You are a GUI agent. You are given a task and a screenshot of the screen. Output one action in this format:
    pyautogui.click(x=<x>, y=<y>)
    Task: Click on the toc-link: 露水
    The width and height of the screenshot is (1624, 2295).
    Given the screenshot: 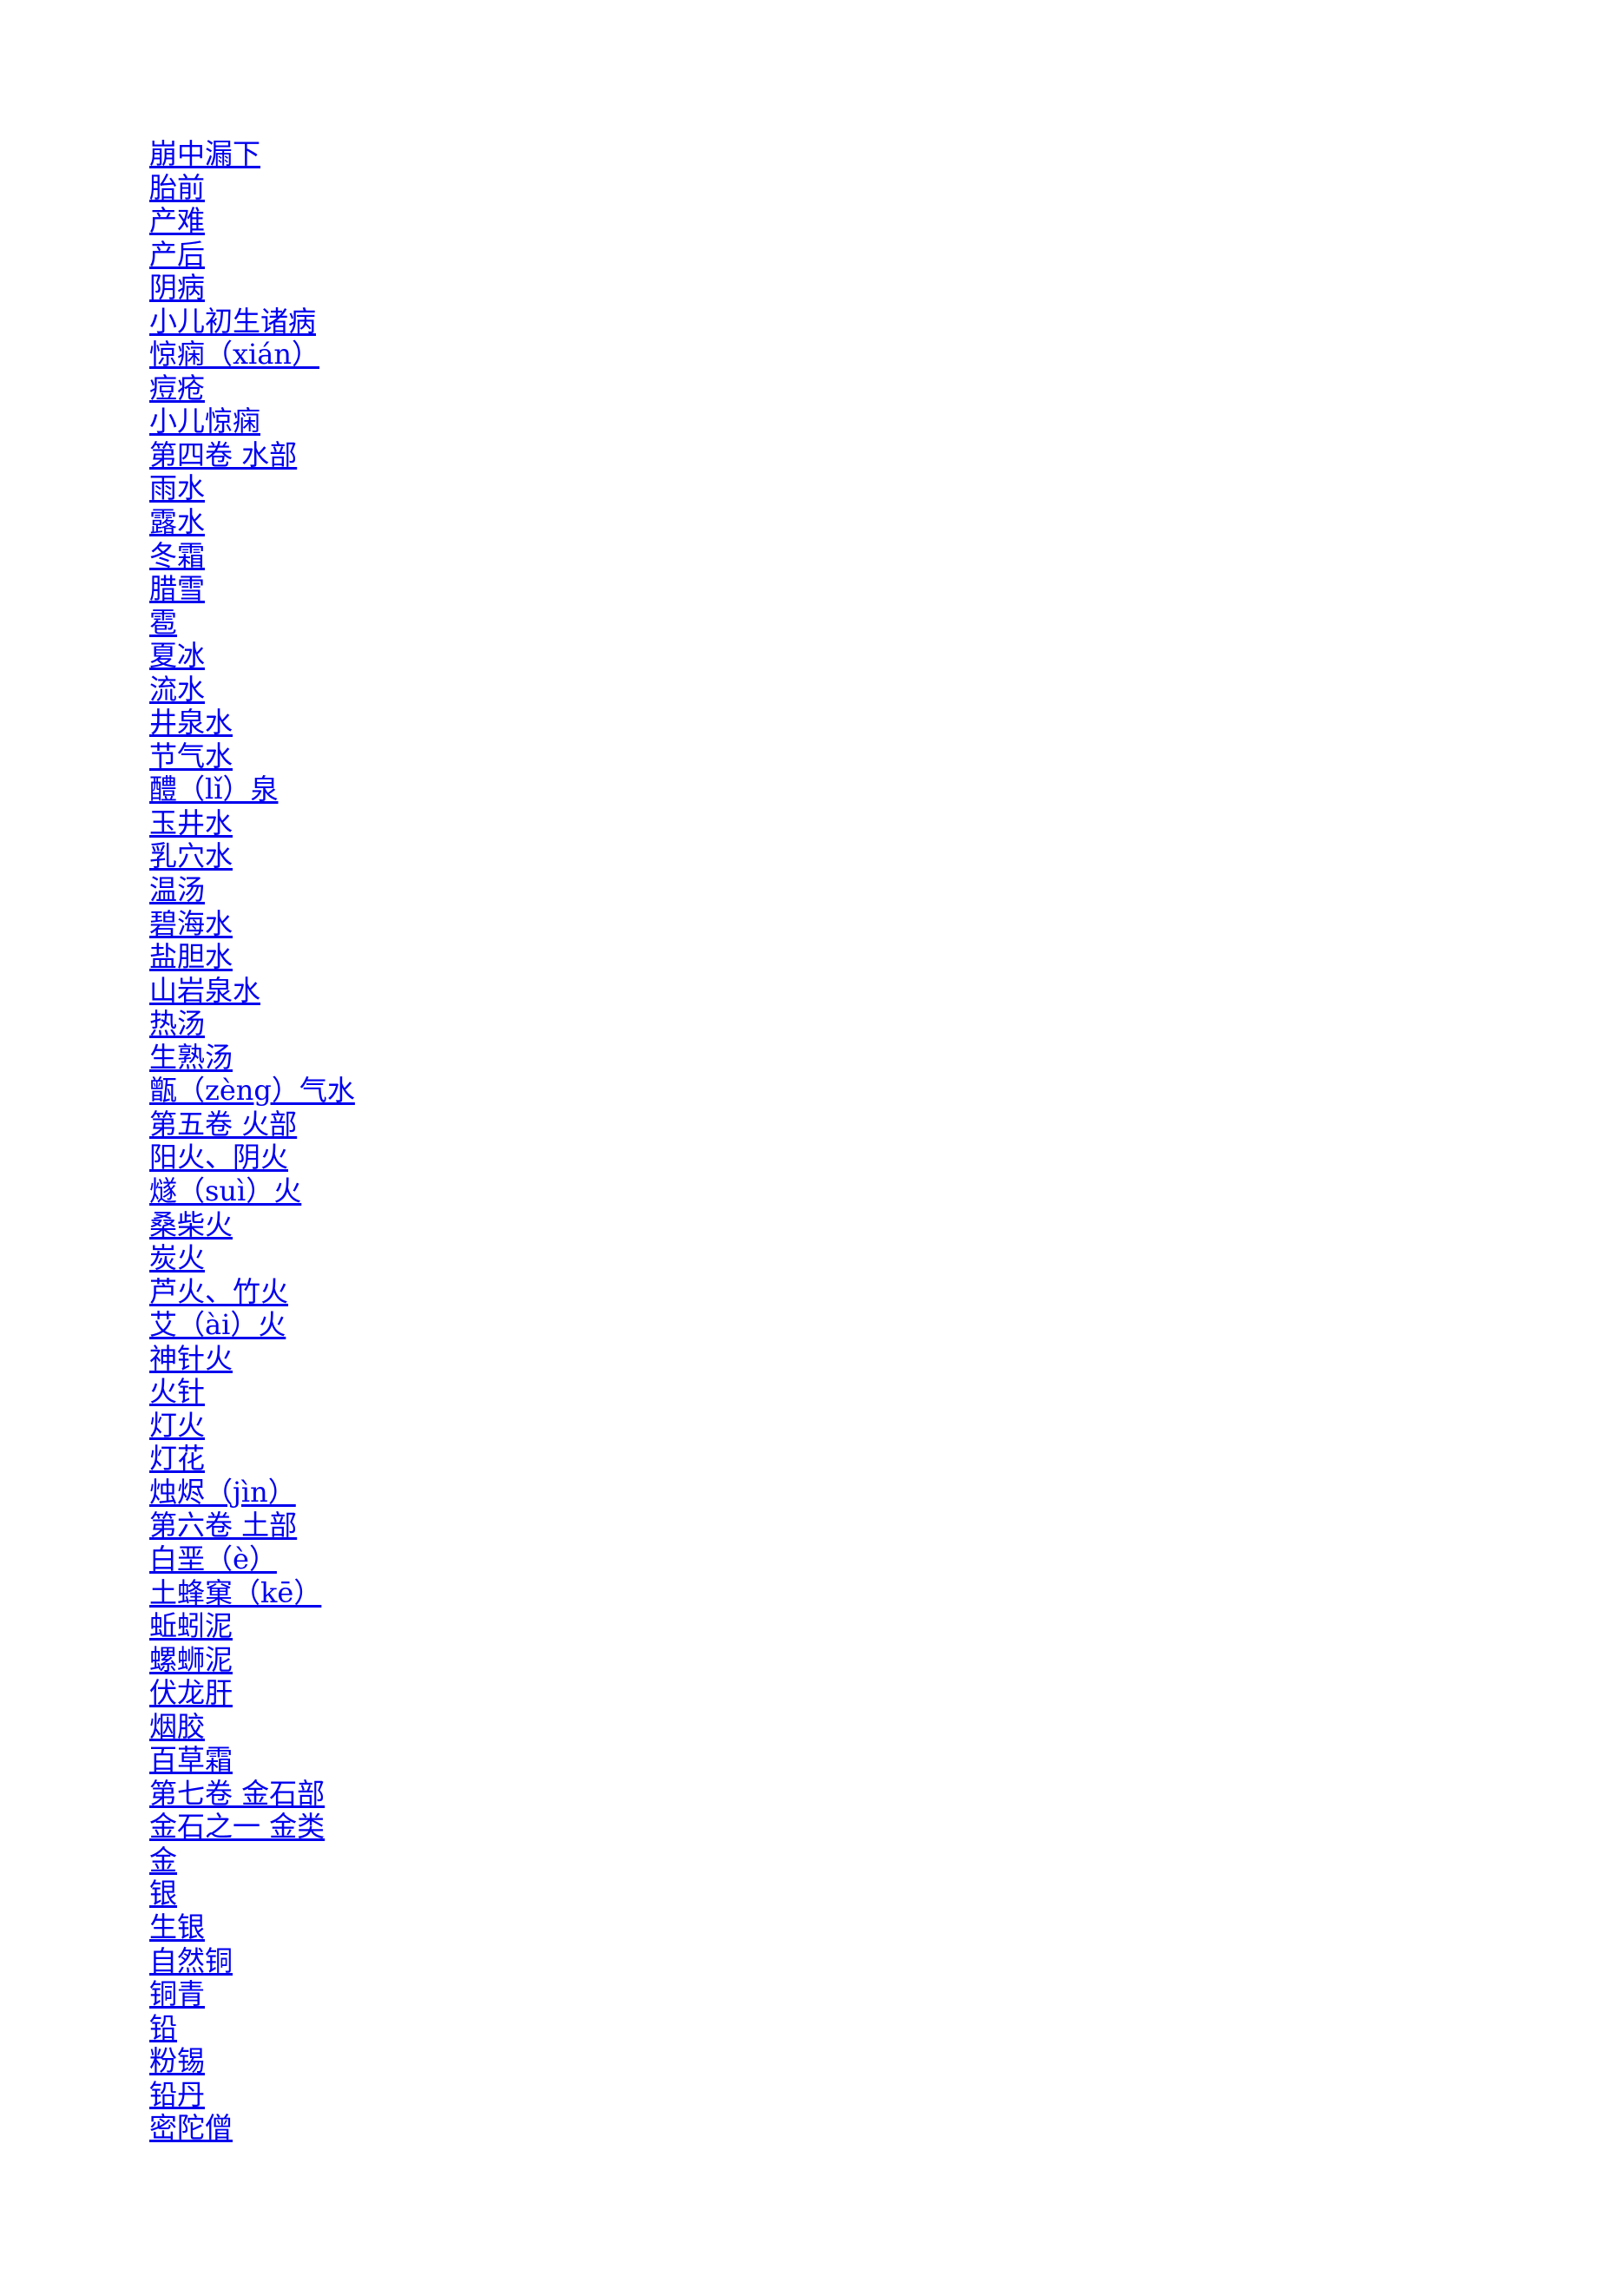 What is the action you would take?
    pyautogui.click(x=177, y=521)
    